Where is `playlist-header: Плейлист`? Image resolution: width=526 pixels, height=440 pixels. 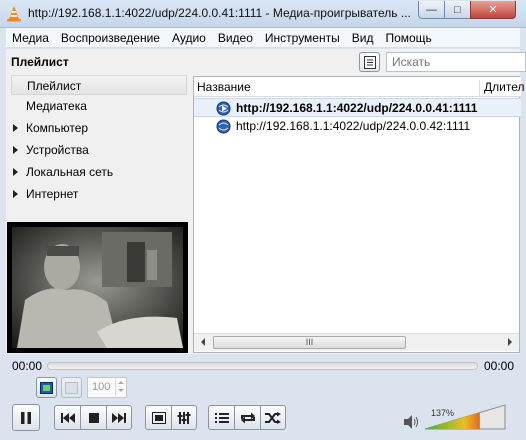
playlist-header: Плейлист is located at coordinates (266, 62).